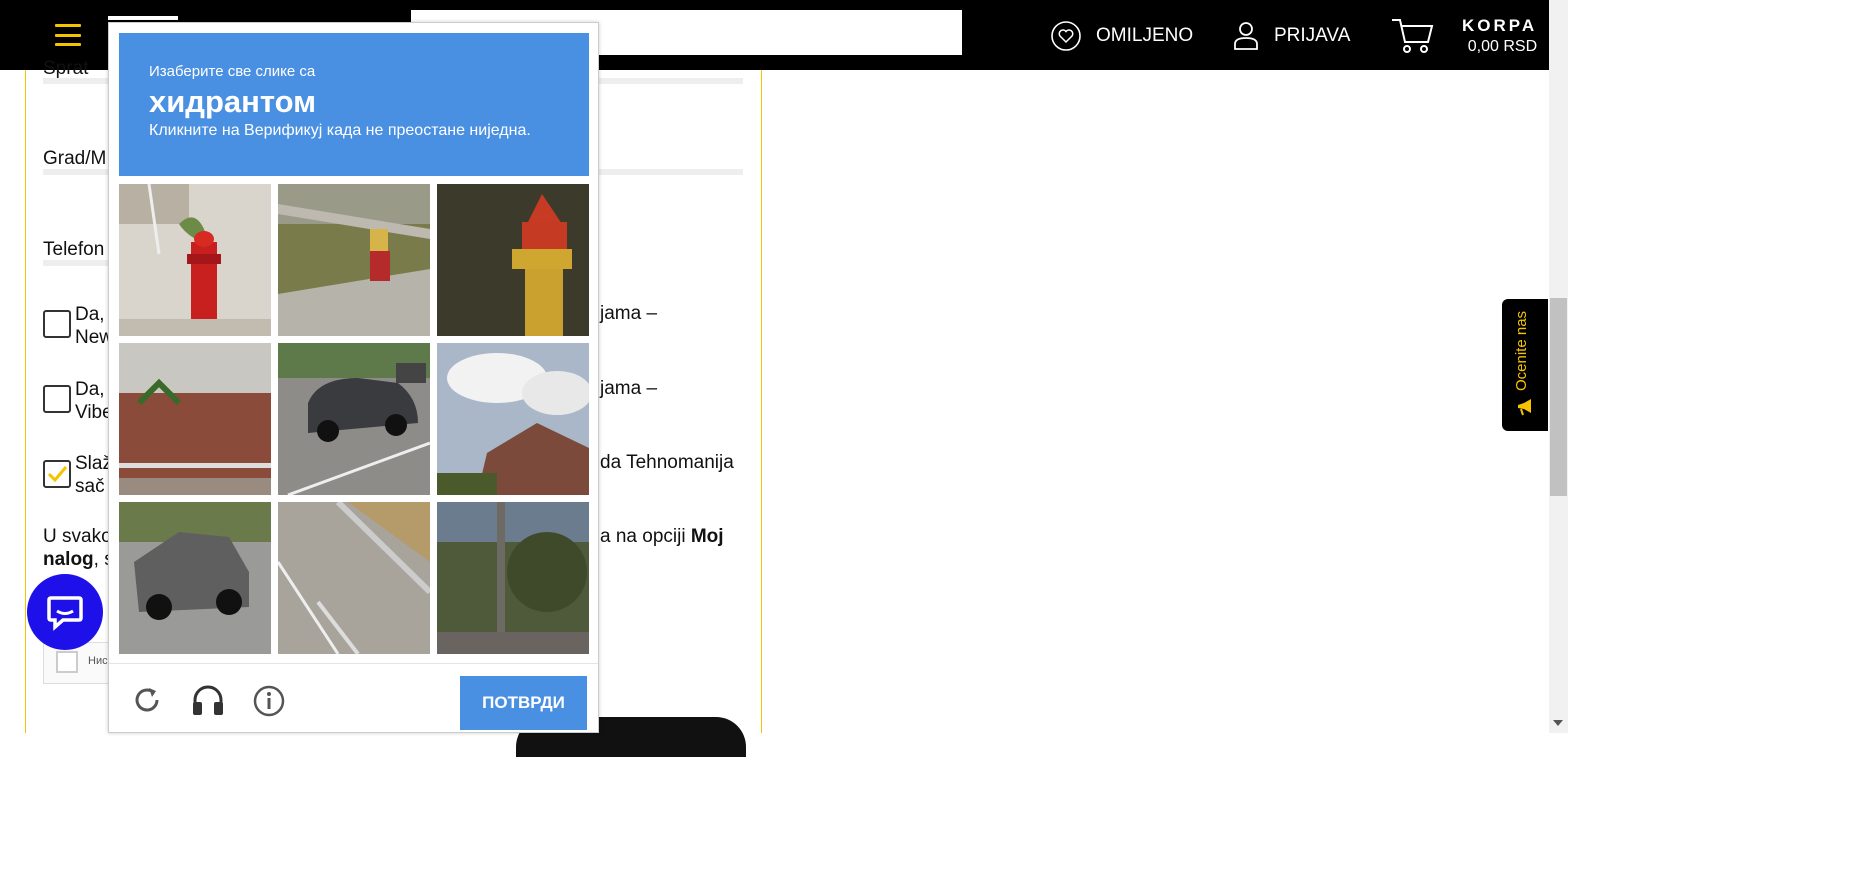  Describe the element at coordinates (1558, 723) in the screenshot. I see `scroll-down-arrow` at that location.